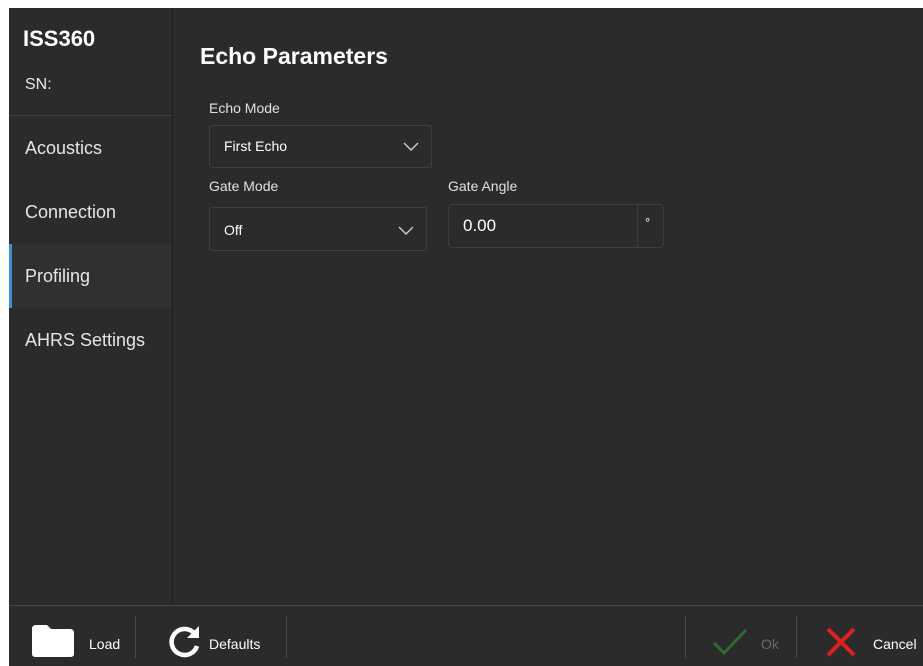 The height and width of the screenshot is (666, 923). I want to click on echo-mode-dropdown: First Echo, so click(320, 146).